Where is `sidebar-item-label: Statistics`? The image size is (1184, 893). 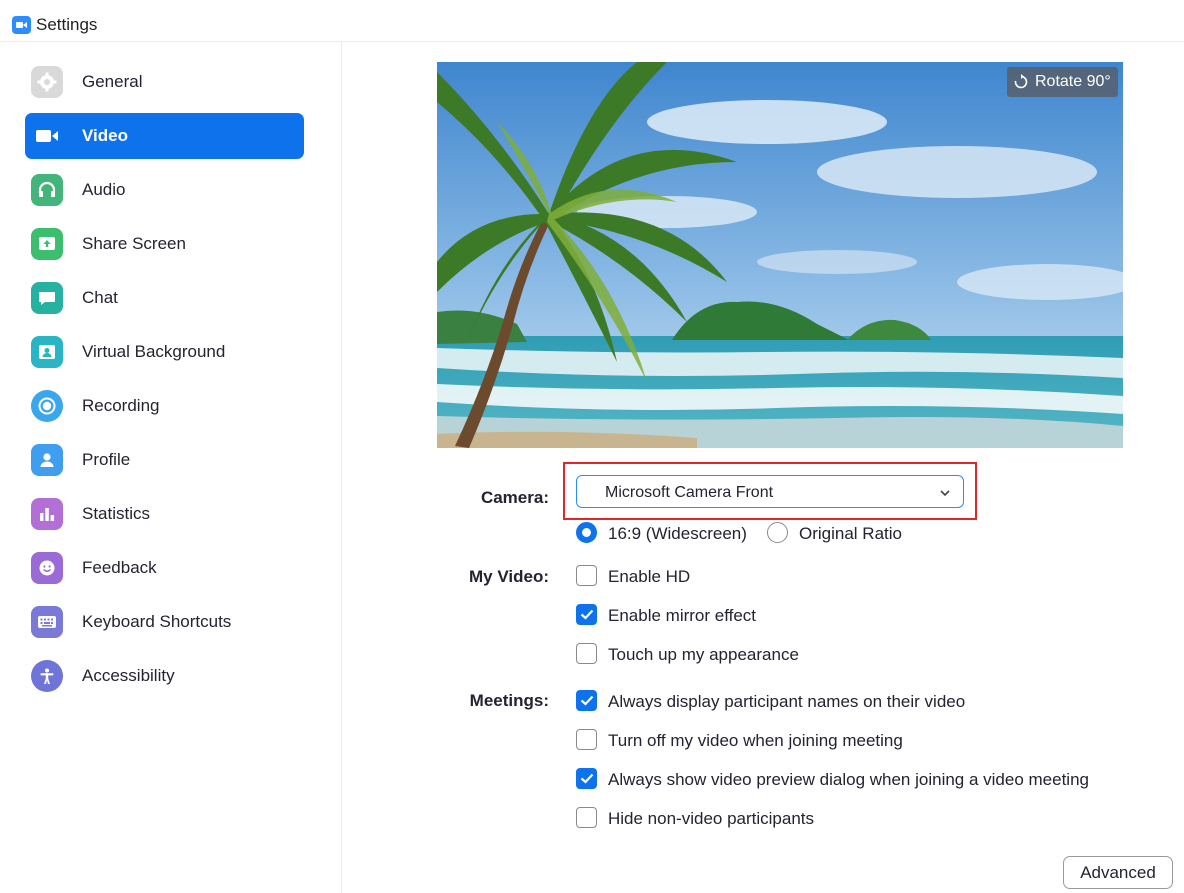 sidebar-item-label: Statistics is located at coordinates (116, 513).